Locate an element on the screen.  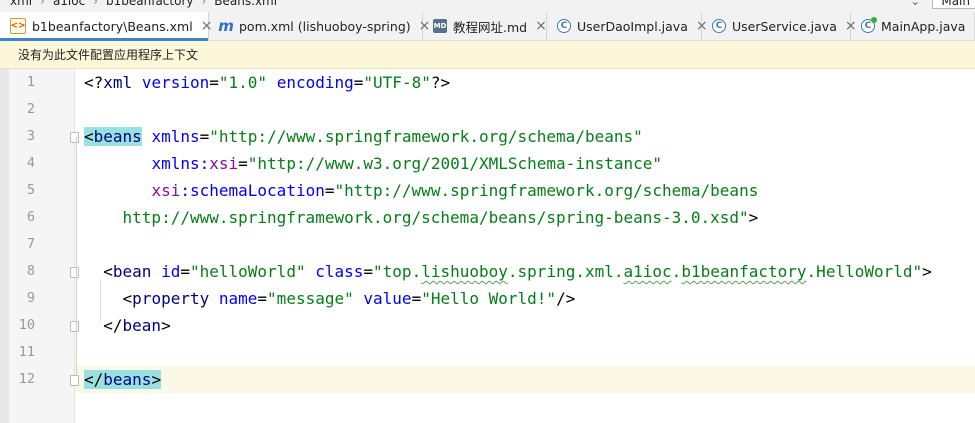
tab-userservice: C UserService.java × is located at coordinates (779, 26).